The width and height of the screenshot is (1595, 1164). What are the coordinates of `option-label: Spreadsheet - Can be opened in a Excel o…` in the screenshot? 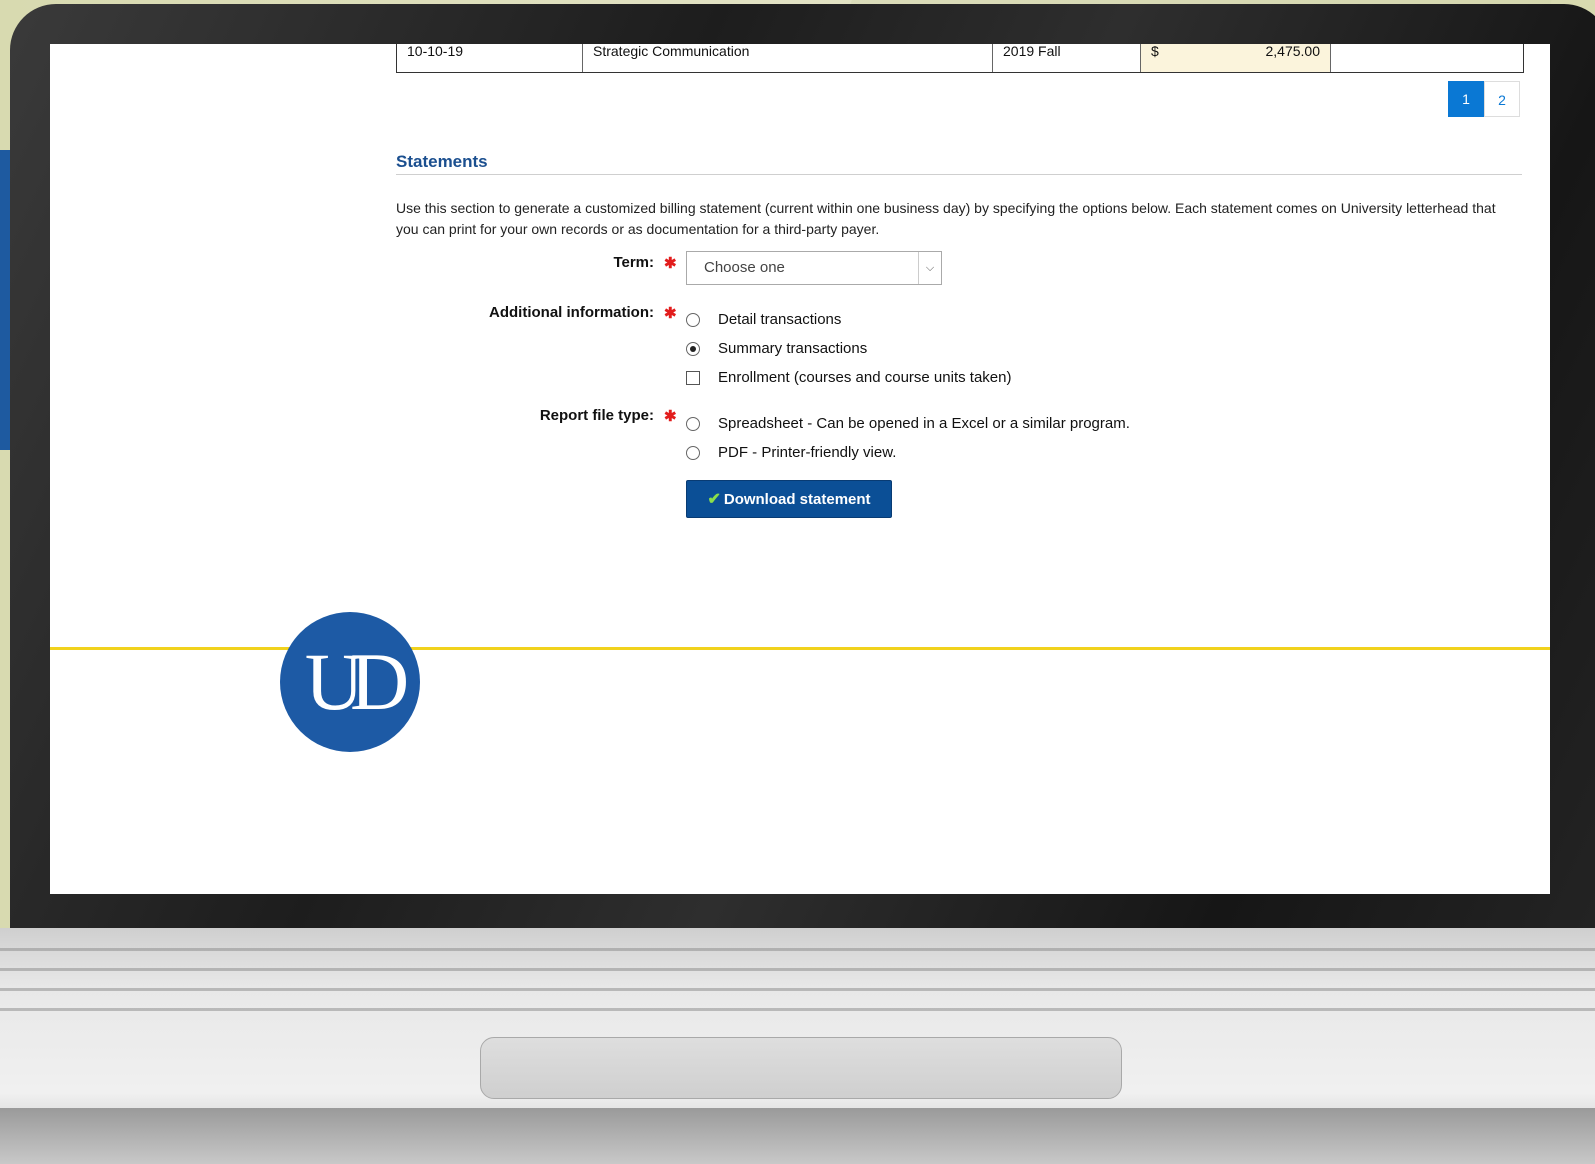 It's located at (924, 423).